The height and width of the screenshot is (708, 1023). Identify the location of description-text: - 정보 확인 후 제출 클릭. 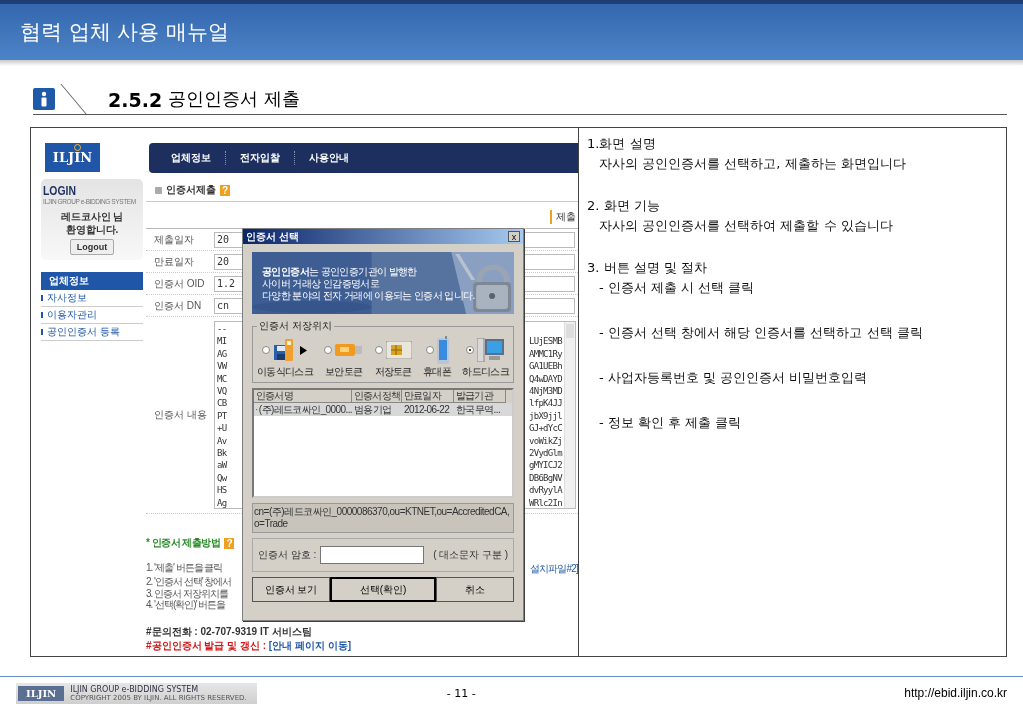
(670, 423).